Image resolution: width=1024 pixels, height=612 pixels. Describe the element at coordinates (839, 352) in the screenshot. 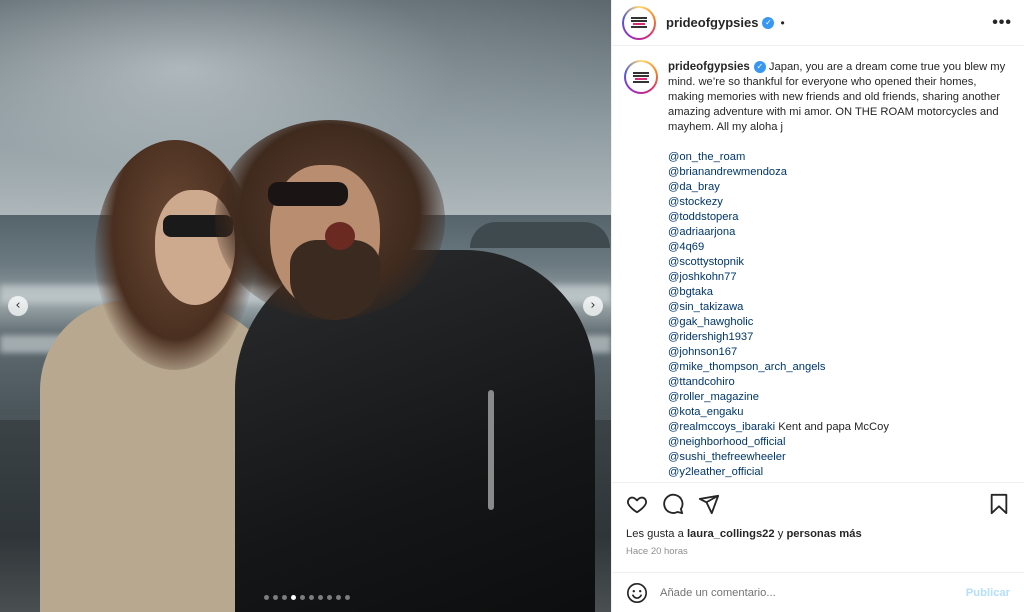

I see `caption-tag-line: @johnson167` at that location.